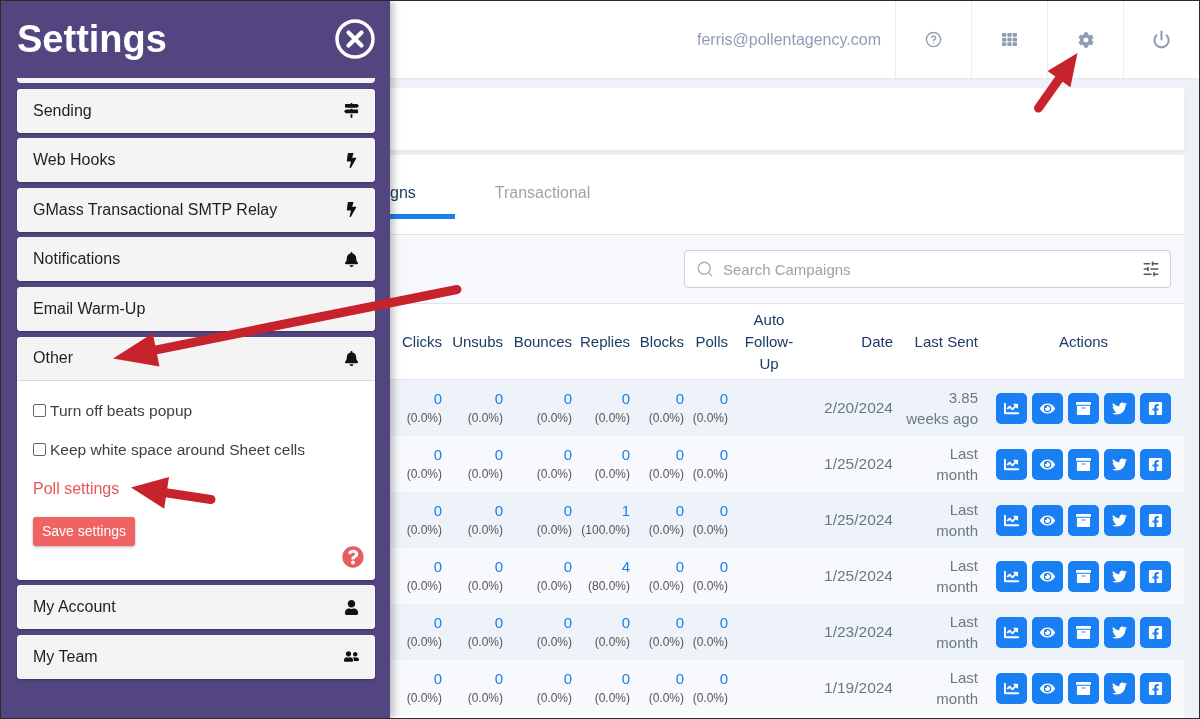 This screenshot has height=719, width=1200. I want to click on settings-section: Web Hooks, so click(196, 160).